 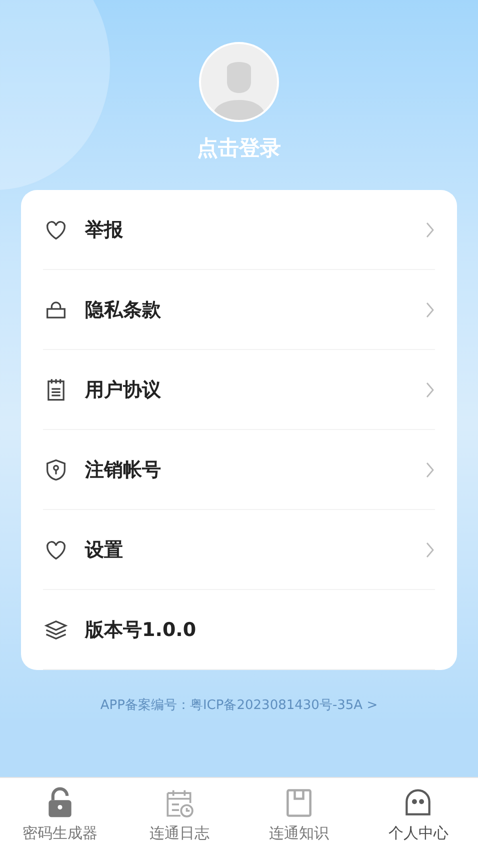 What do you see at coordinates (255, 389) in the screenshot?
I see `menu-item: 用户协议` at bounding box center [255, 389].